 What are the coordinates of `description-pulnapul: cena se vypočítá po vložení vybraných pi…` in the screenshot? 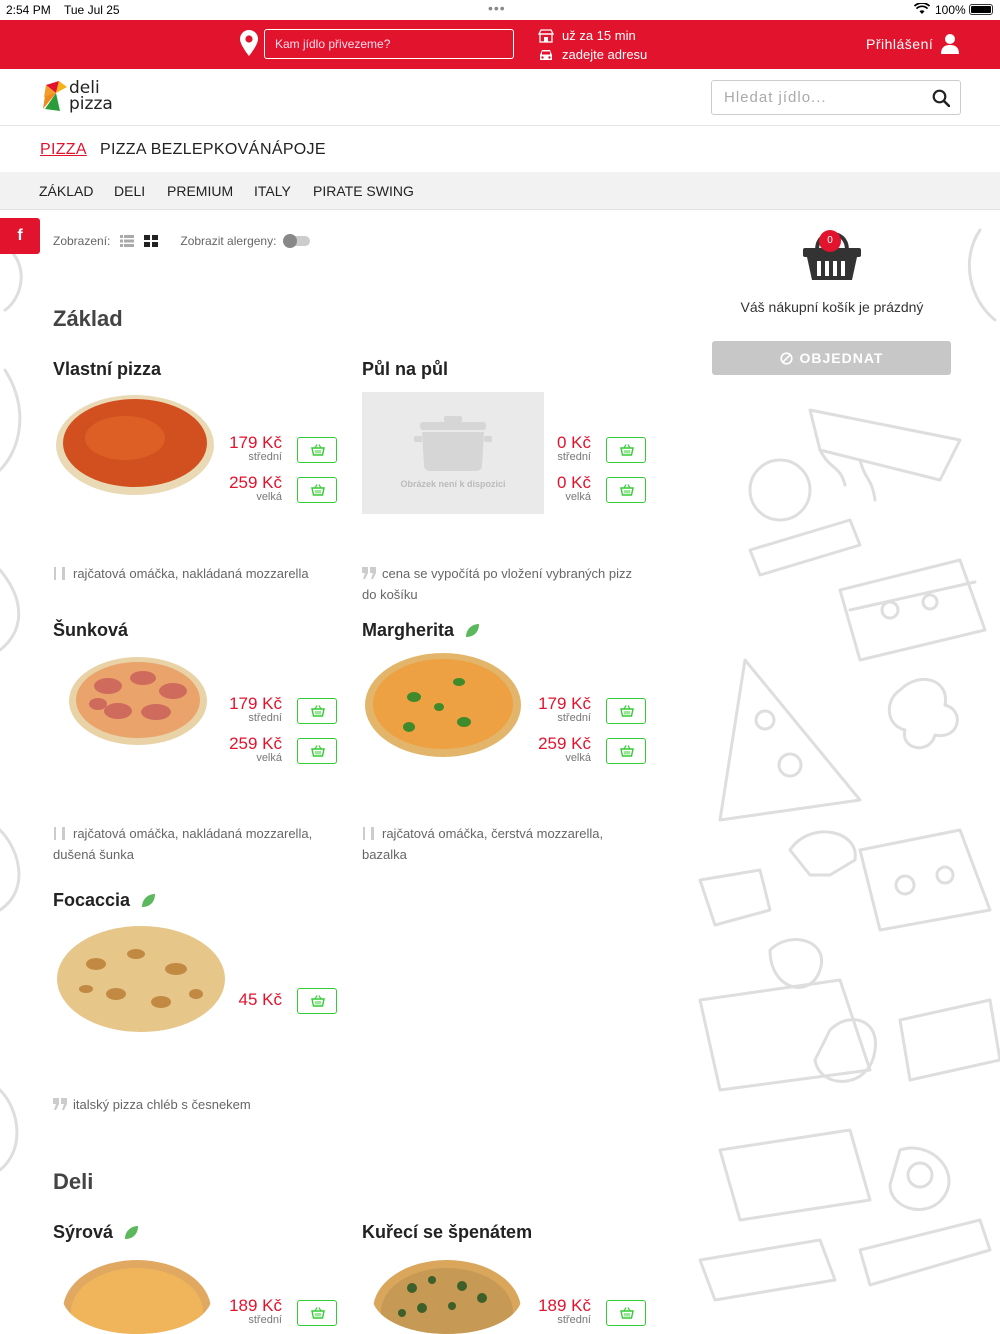 It's located at (497, 584).